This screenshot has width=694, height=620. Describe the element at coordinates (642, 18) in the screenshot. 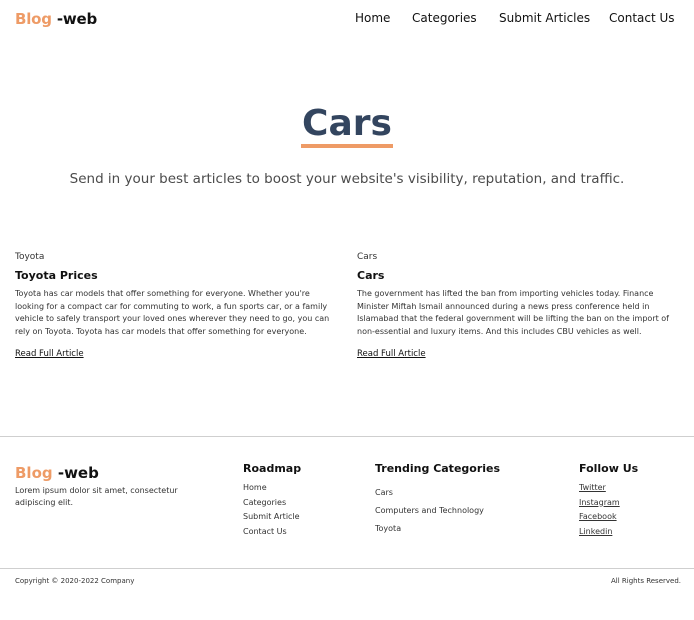

I see `nav-contact-us: Contact Us` at that location.